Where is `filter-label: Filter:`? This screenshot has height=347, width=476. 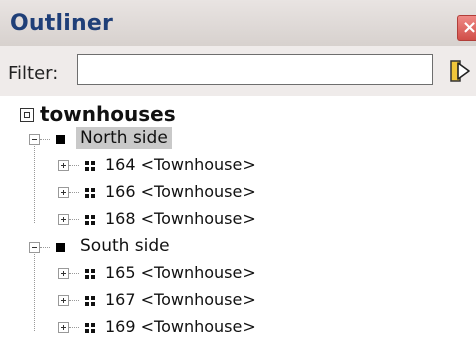 filter-label: Filter: is located at coordinates (33, 73).